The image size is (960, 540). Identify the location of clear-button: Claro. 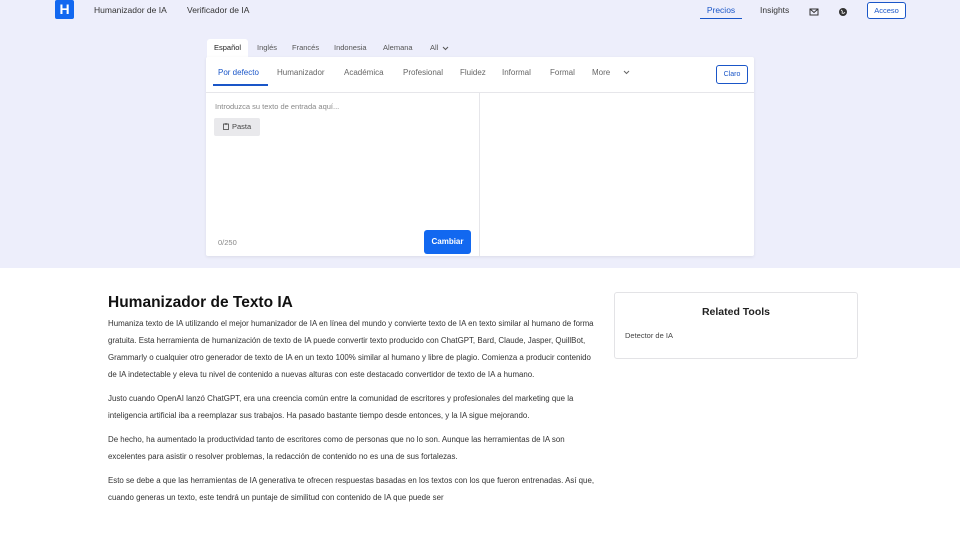
(732, 74).